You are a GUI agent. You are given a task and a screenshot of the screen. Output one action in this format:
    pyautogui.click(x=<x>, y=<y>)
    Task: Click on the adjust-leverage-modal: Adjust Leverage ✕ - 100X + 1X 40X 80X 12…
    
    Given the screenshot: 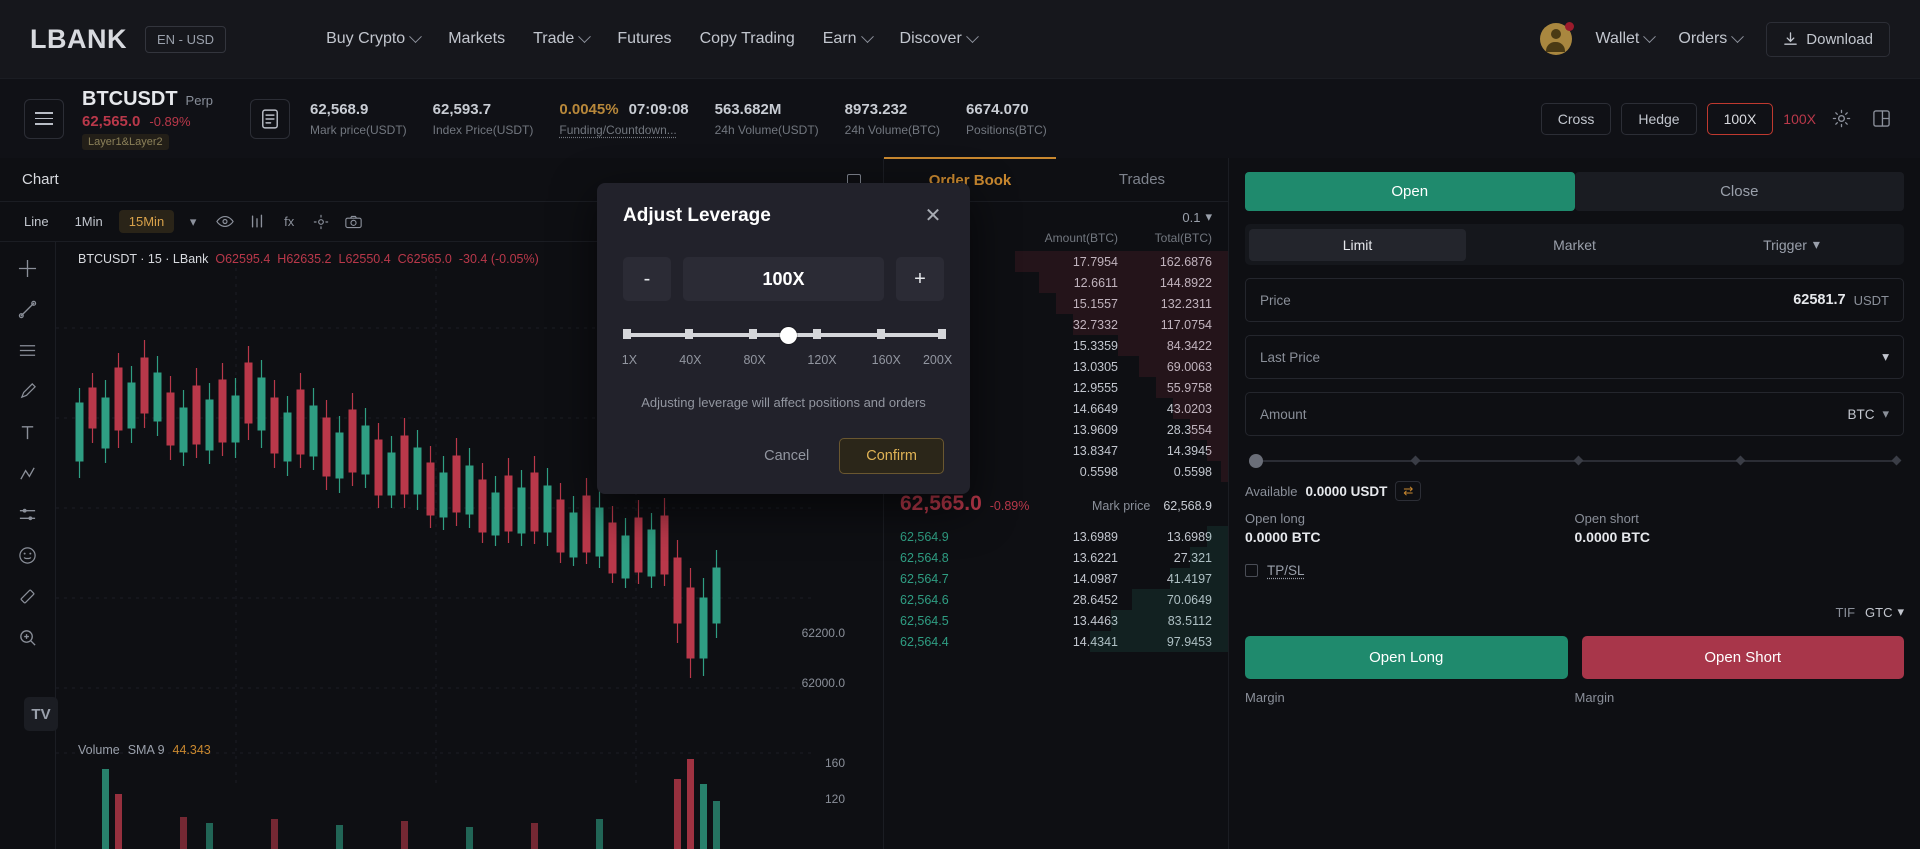 What is the action you would take?
    pyautogui.click(x=783, y=338)
    